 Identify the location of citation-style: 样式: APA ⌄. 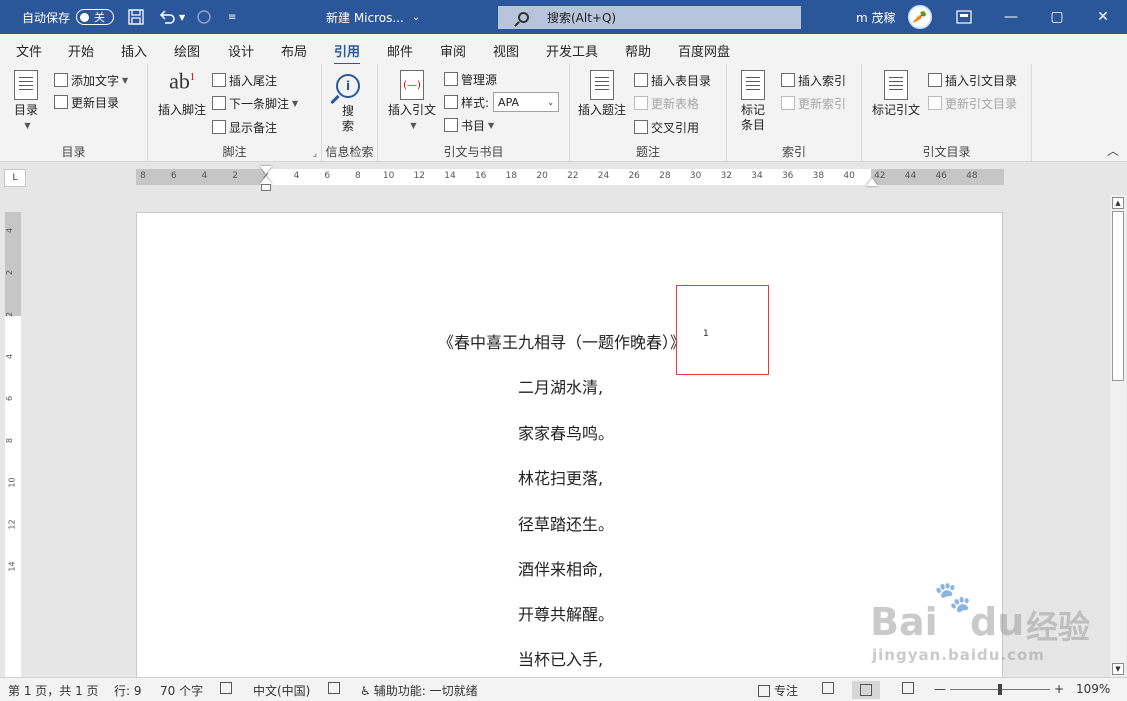
(502, 102).